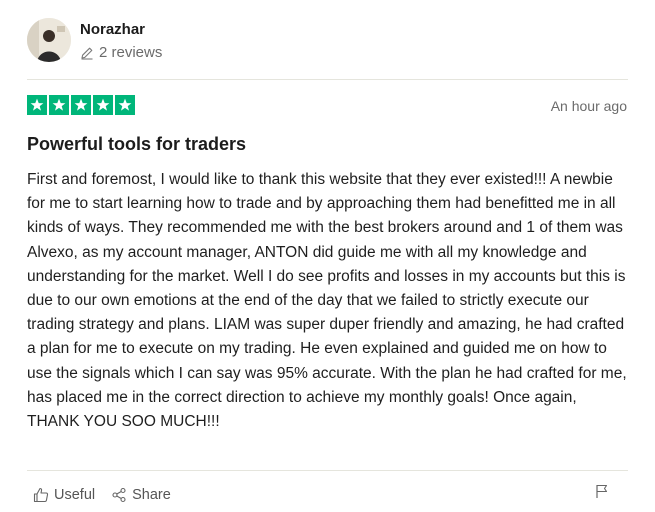  I want to click on user-photo-avatar, so click(49, 40).